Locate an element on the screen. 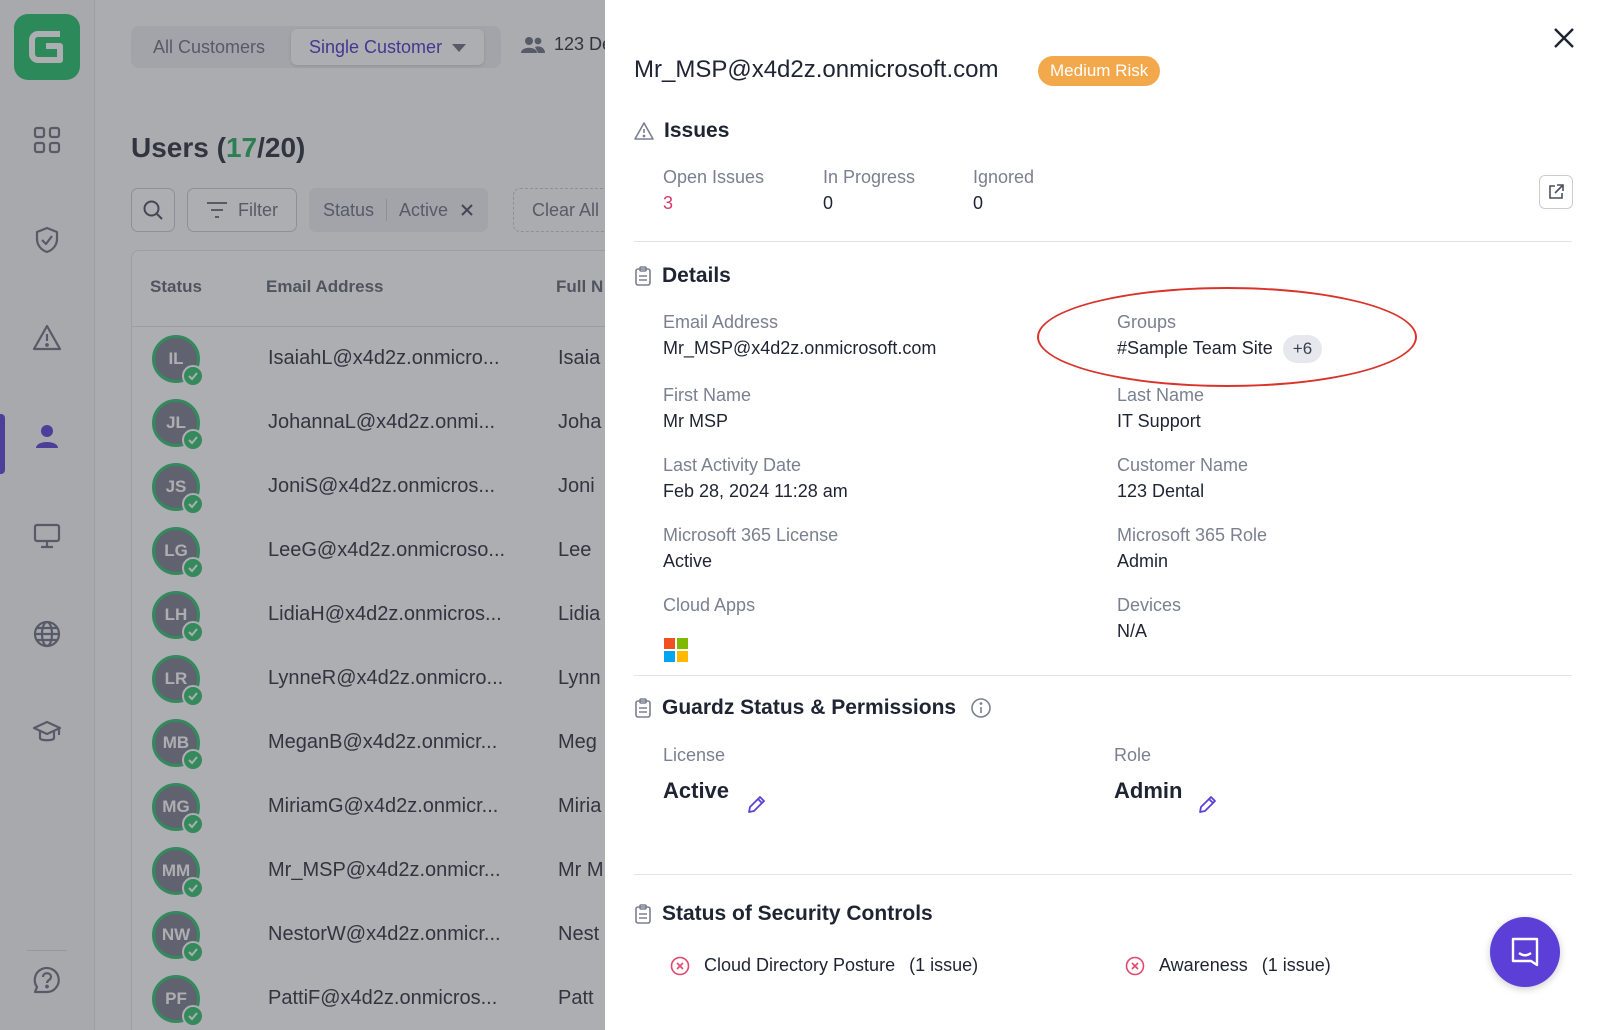 Image resolution: width=1600 pixels, height=1030 pixels. details-heading-text: Details is located at coordinates (696, 275).